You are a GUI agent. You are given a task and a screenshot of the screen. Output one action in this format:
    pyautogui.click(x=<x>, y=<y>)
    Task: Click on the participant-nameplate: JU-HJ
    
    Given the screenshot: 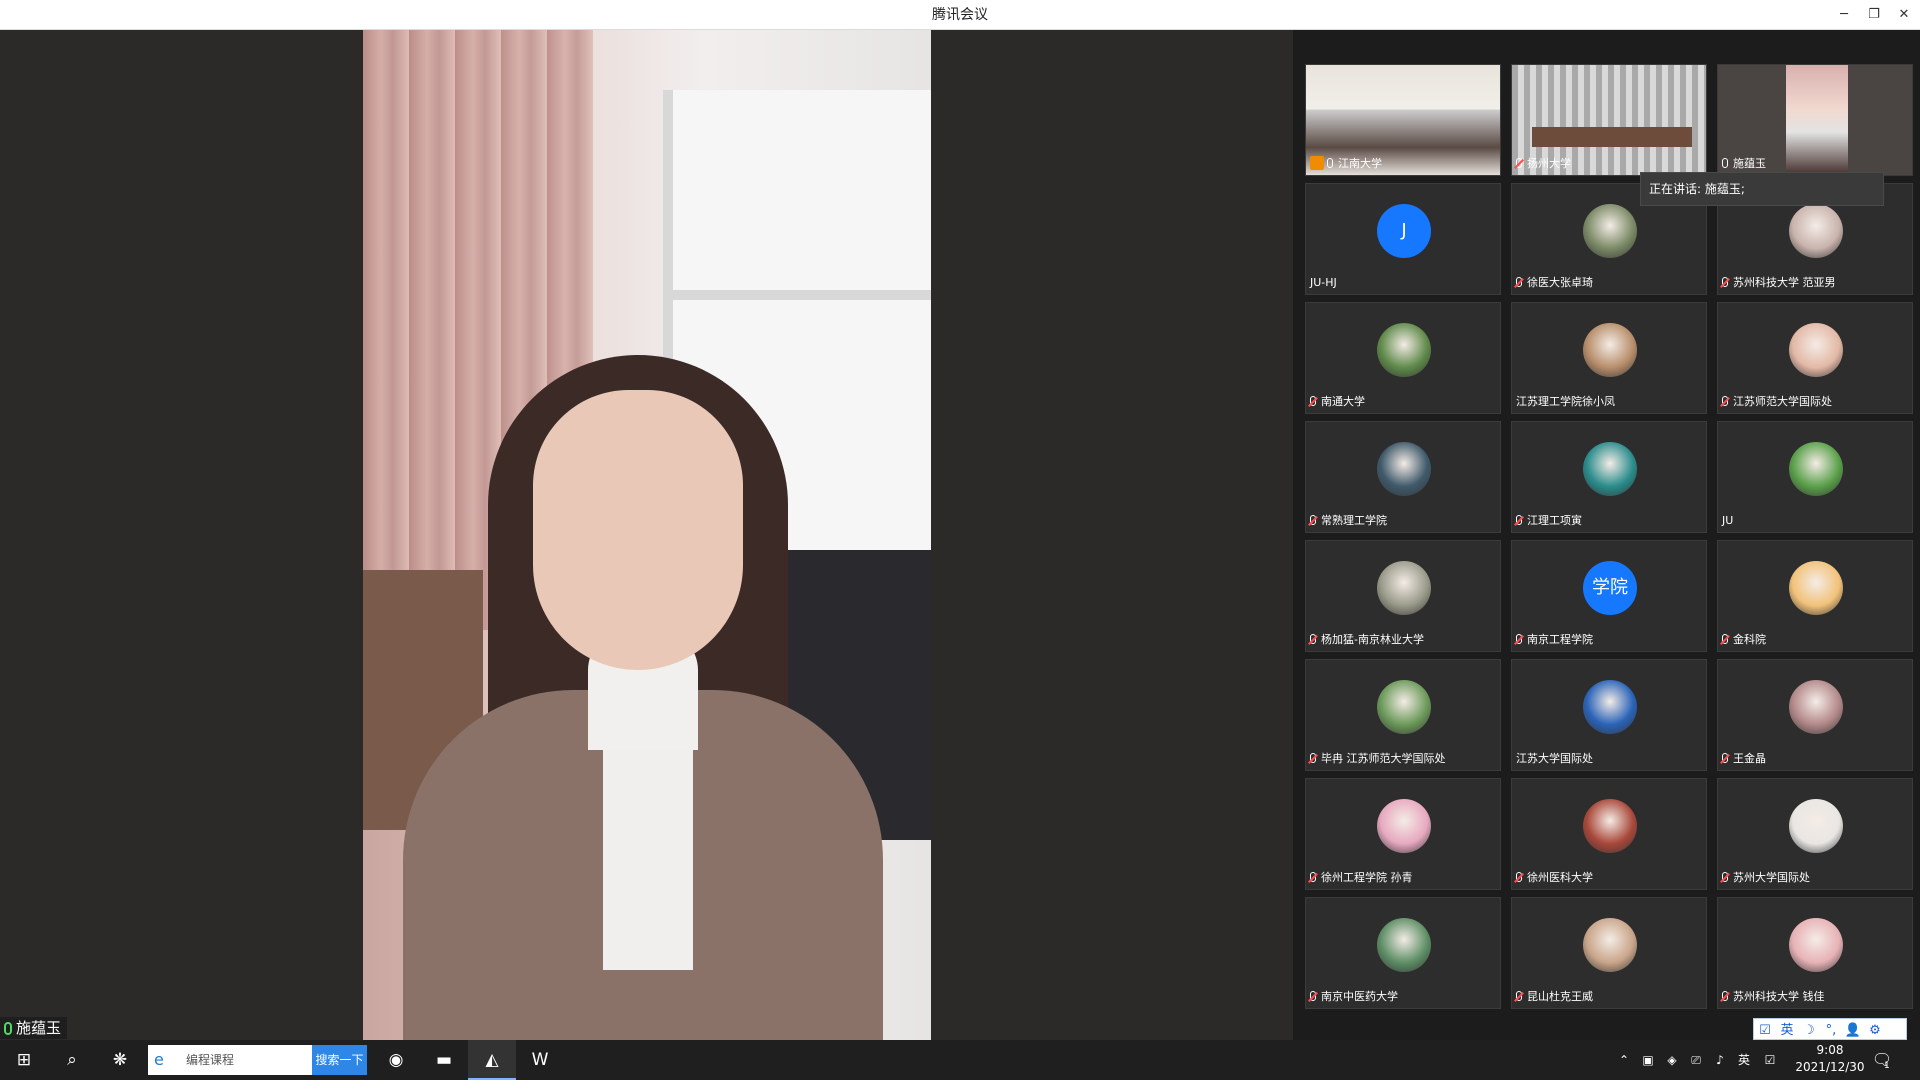 What is the action you would take?
    pyautogui.click(x=1323, y=283)
    